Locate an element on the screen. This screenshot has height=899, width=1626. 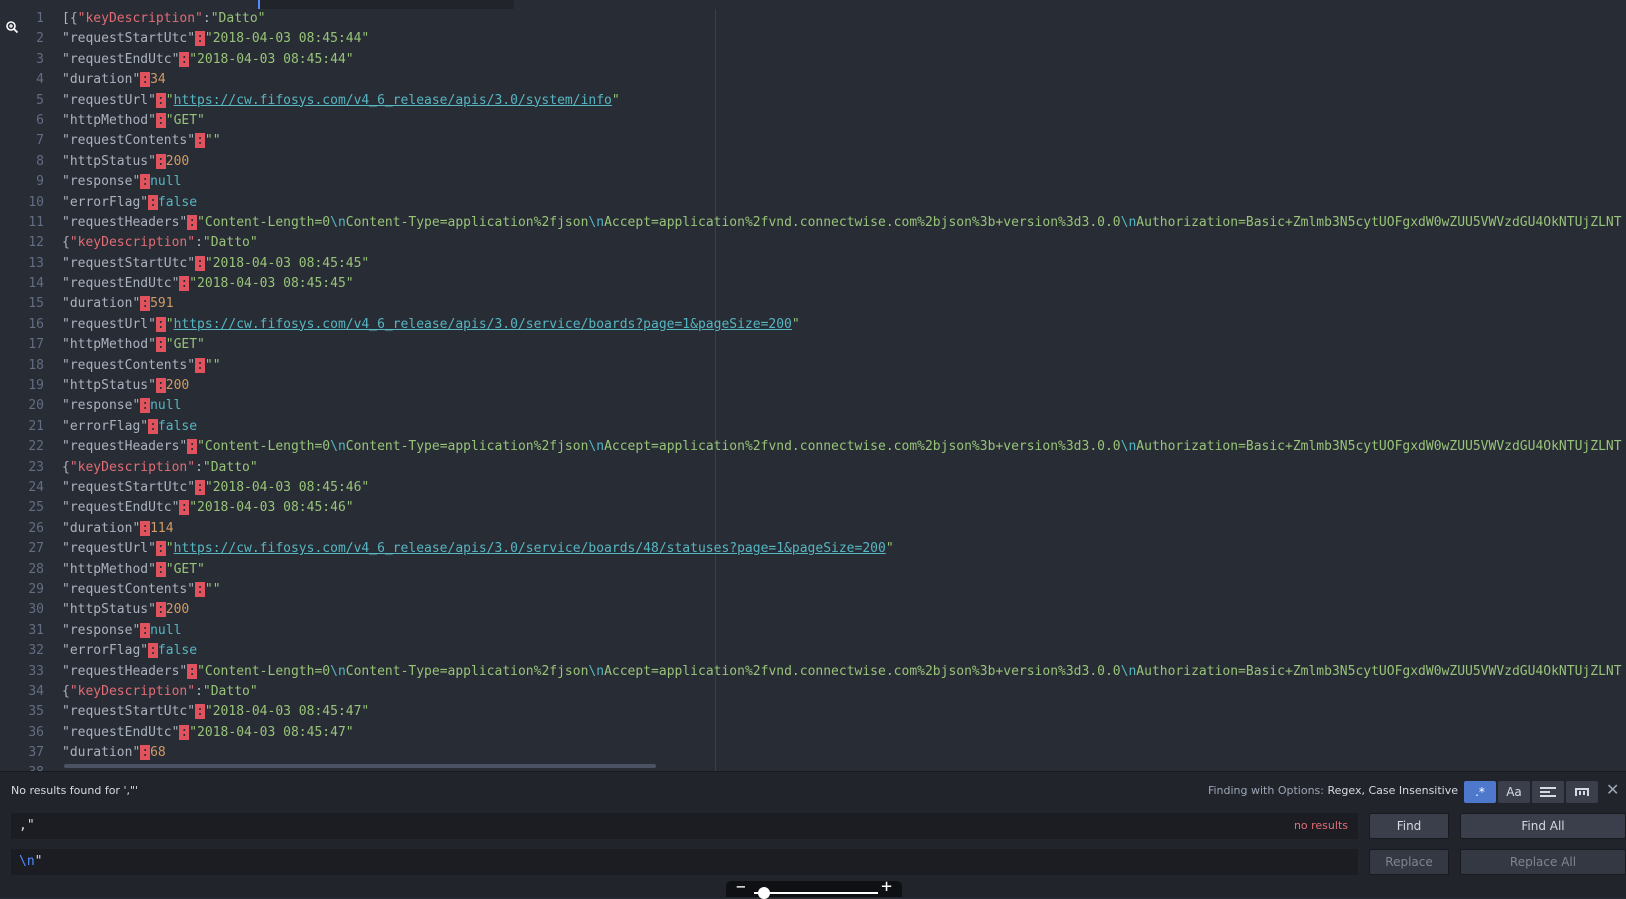
code-line: 28 "httpMethod":"GET" is located at coordinates (813, 570).